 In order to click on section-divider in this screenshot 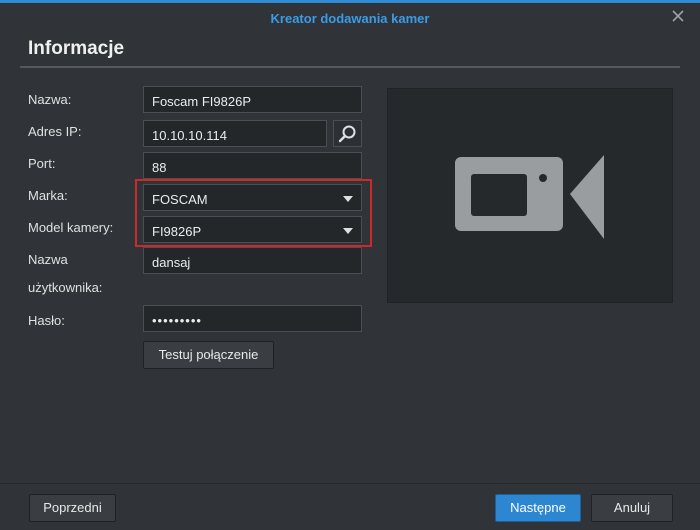, I will do `click(350, 67)`.